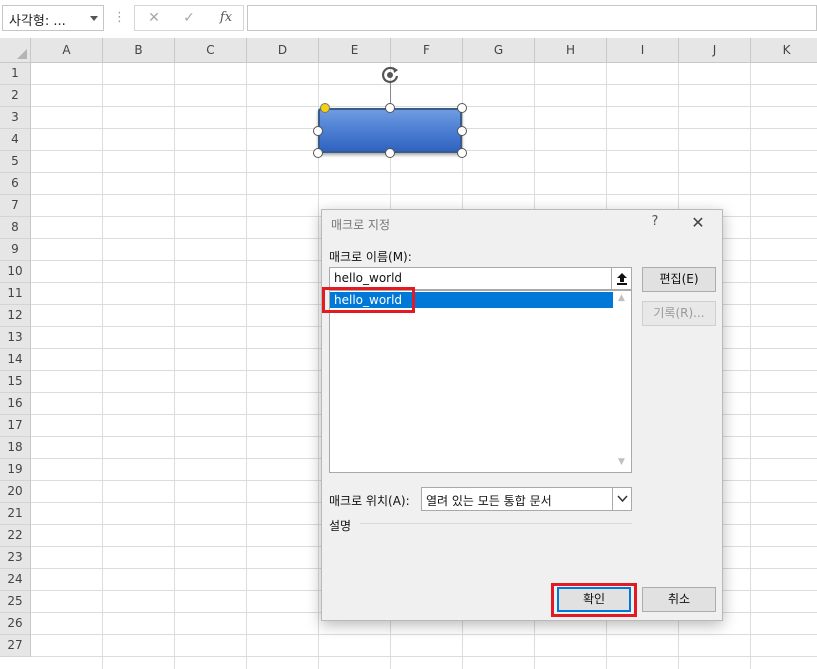 This screenshot has height=669, width=817. I want to click on row-header: 16, so click(15, 404).